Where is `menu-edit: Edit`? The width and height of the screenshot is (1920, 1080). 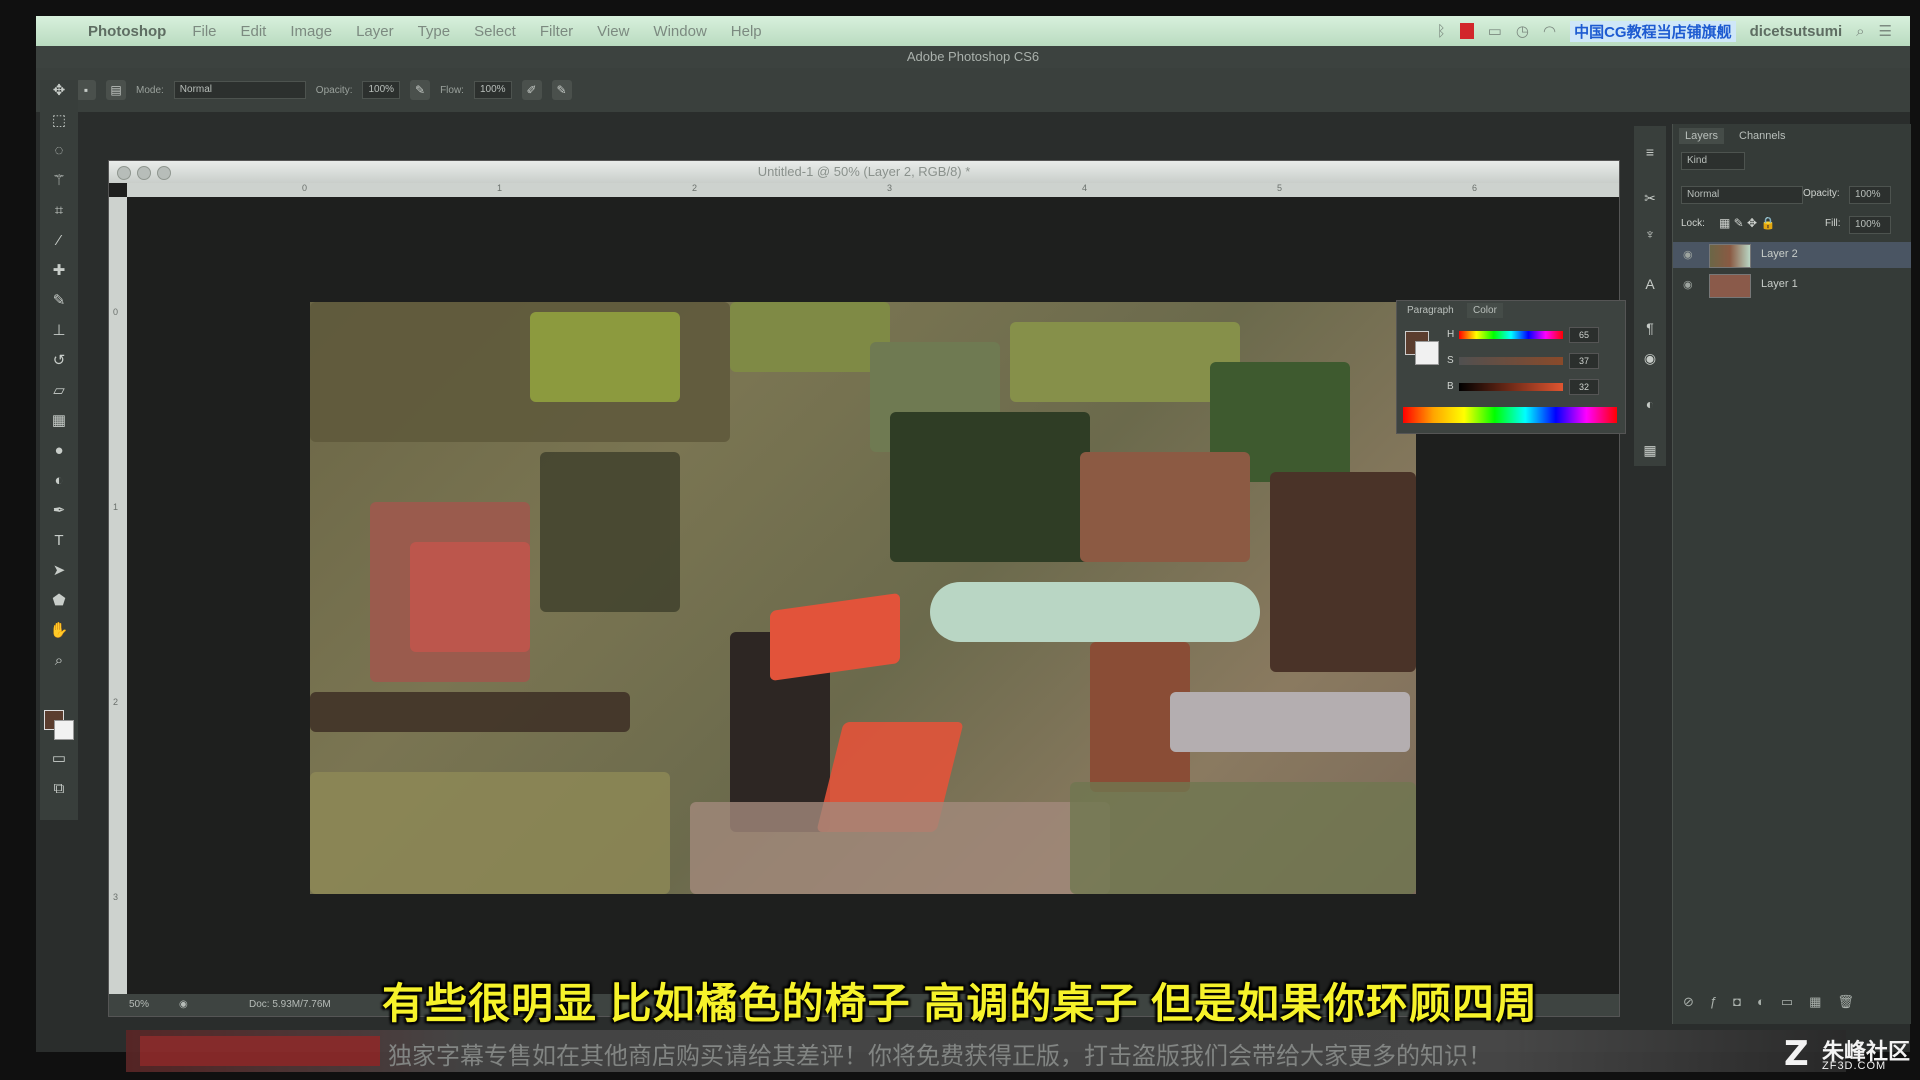
menu-edit: Edit is located at coordinates (254, 31).